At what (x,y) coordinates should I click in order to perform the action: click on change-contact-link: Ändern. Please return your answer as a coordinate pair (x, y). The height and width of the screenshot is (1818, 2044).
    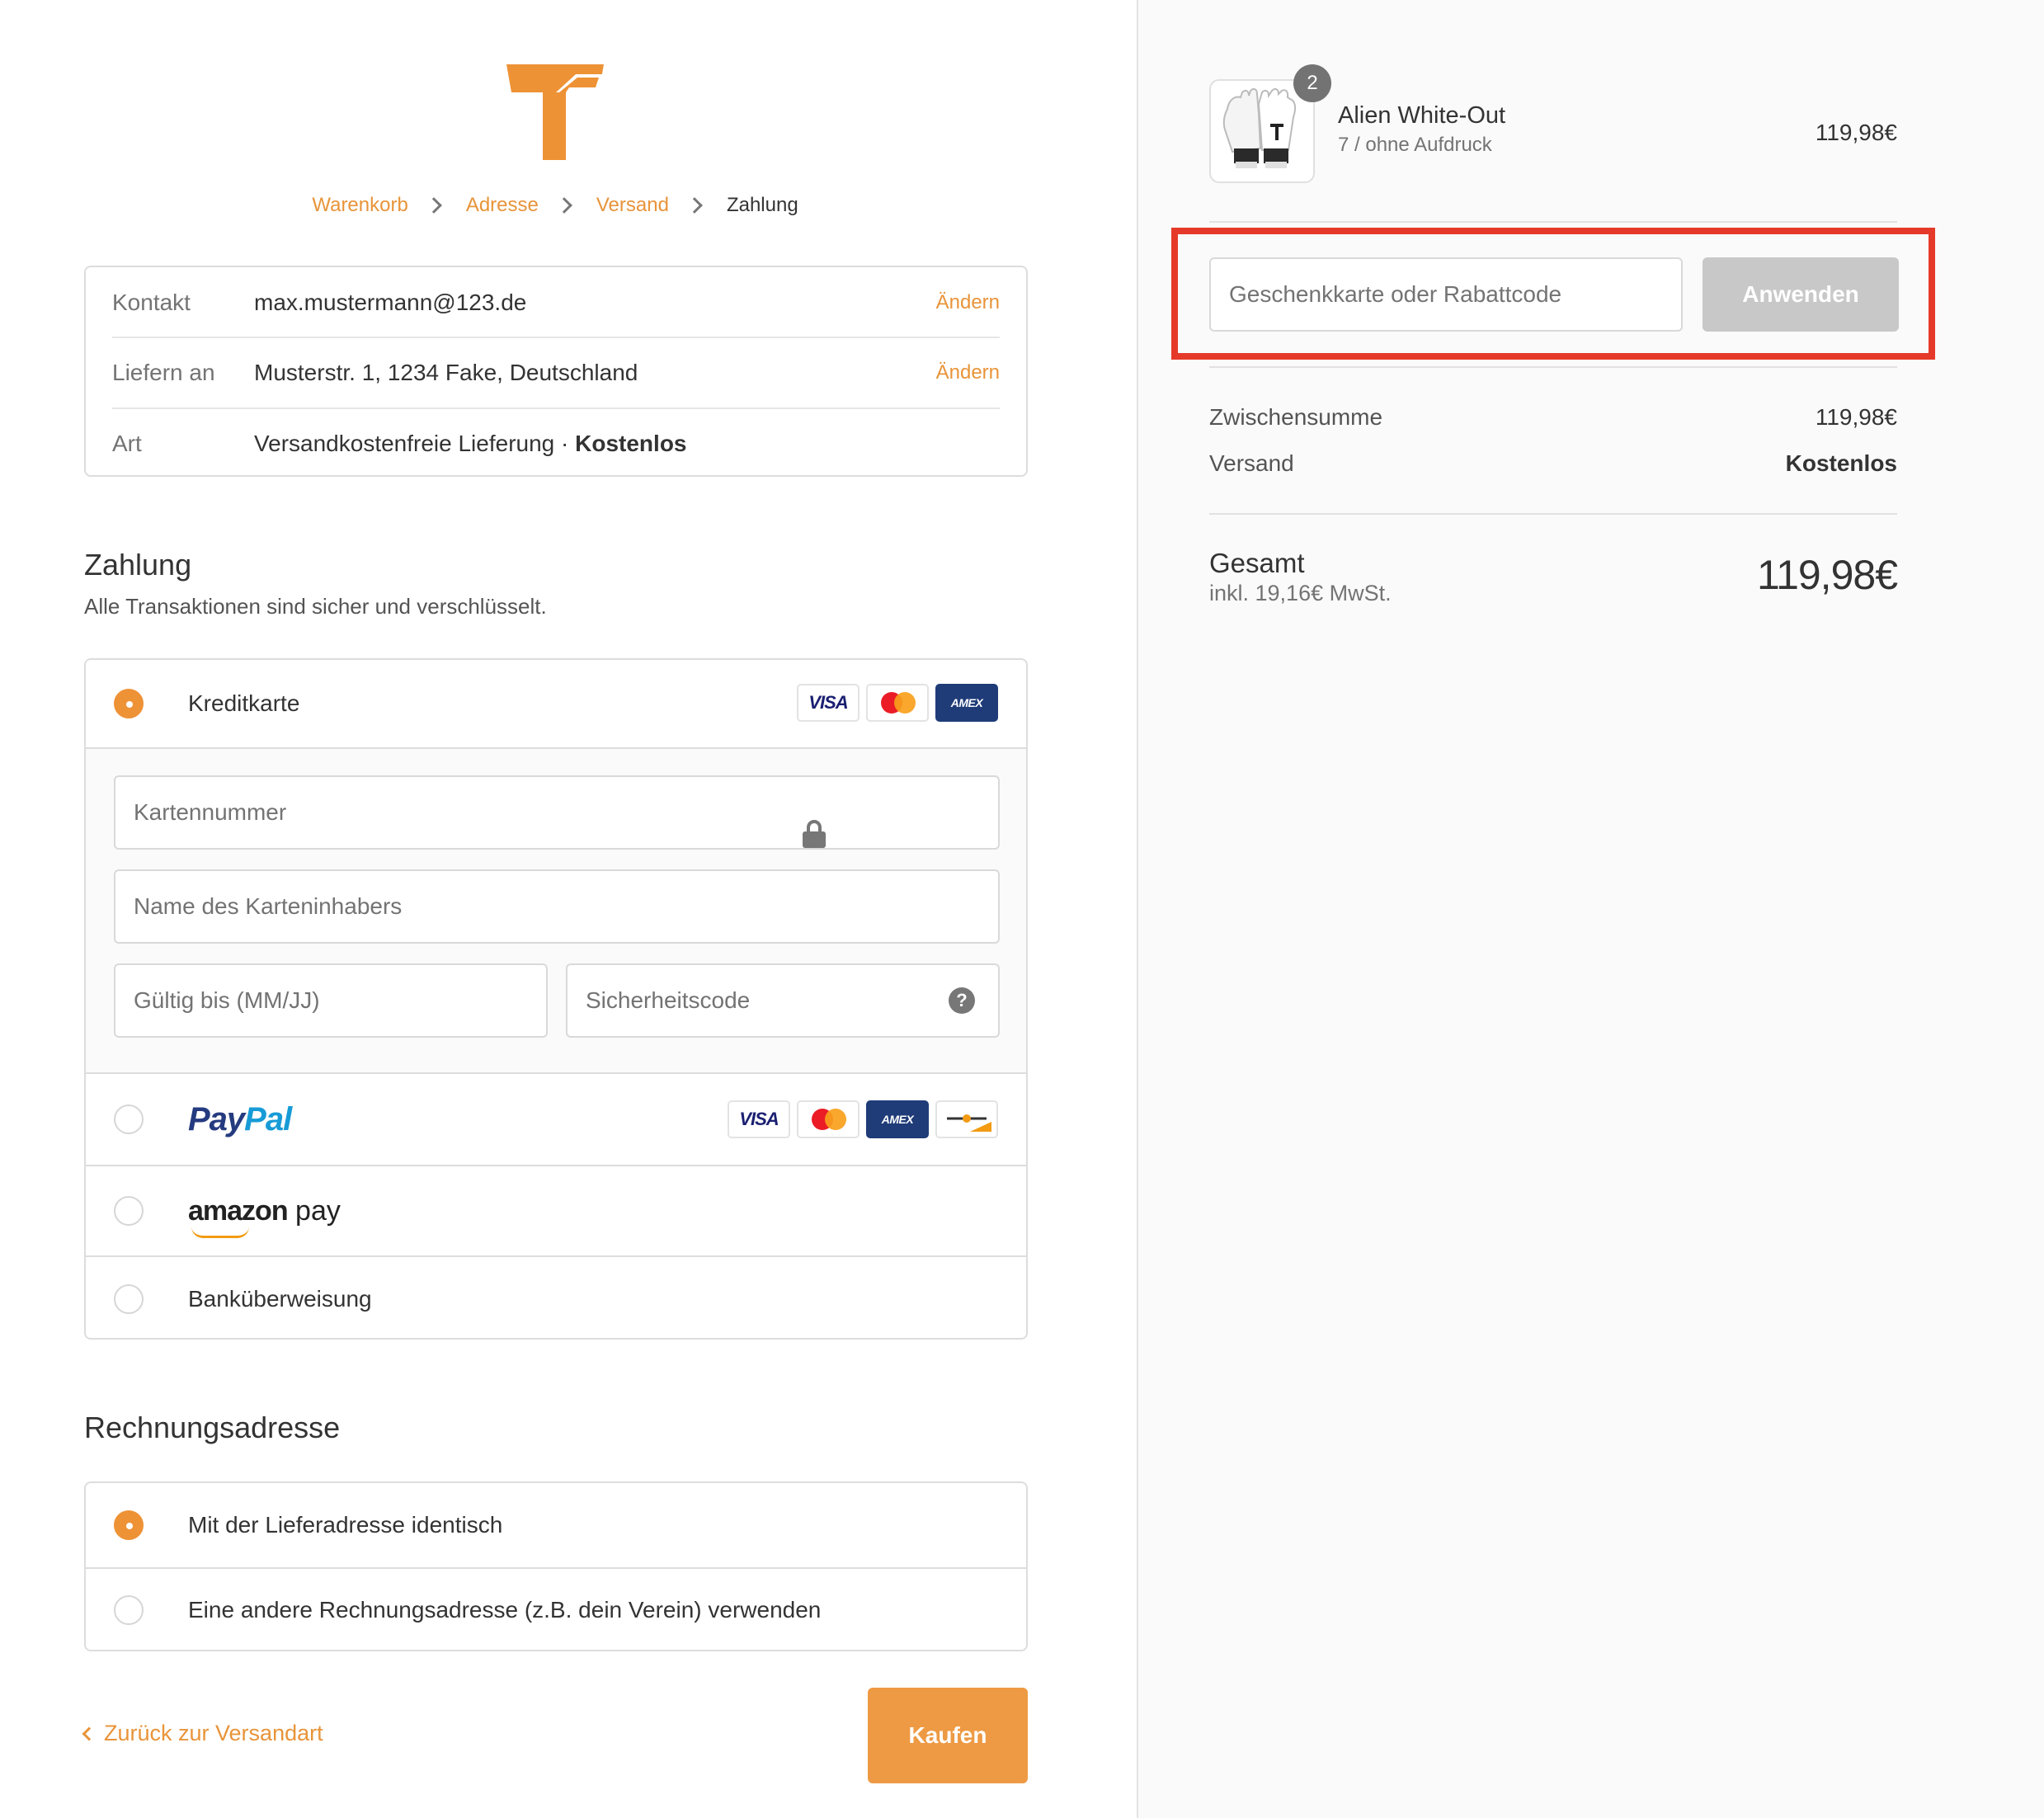
    Looking at the image, I should click on (968, 302).